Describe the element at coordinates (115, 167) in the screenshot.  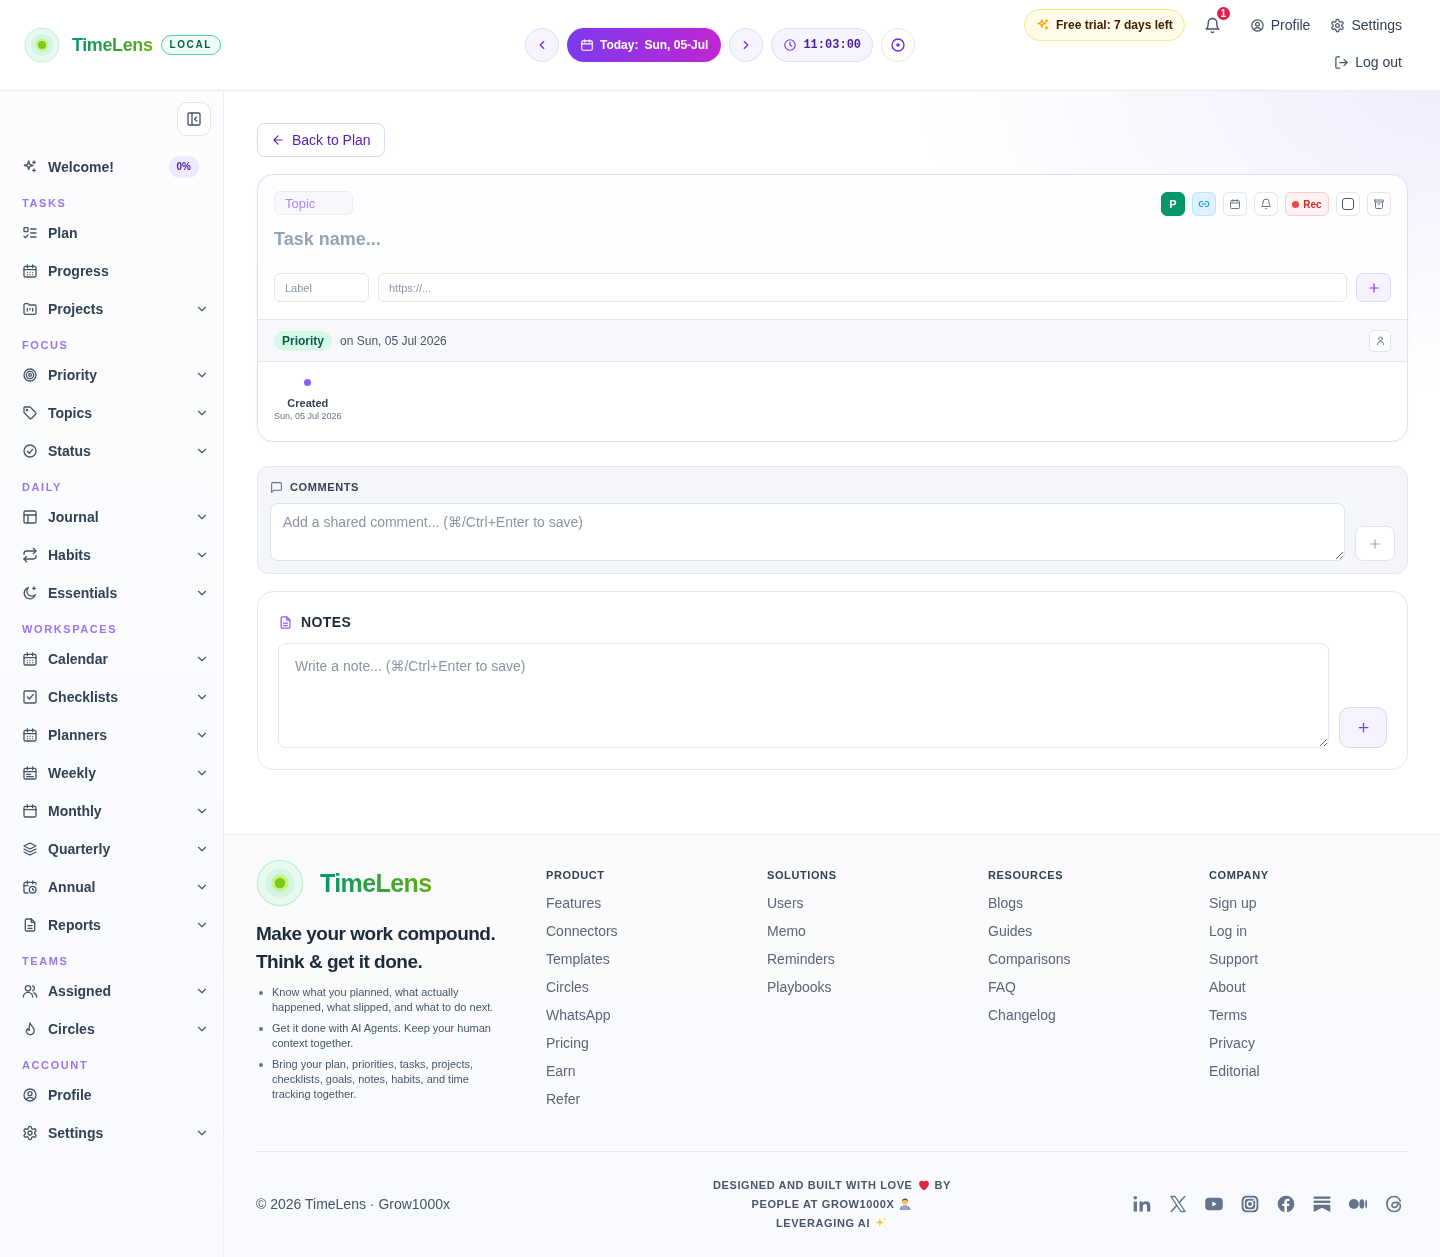
I see `sidebar-item: Welcome! 0%` at that location.